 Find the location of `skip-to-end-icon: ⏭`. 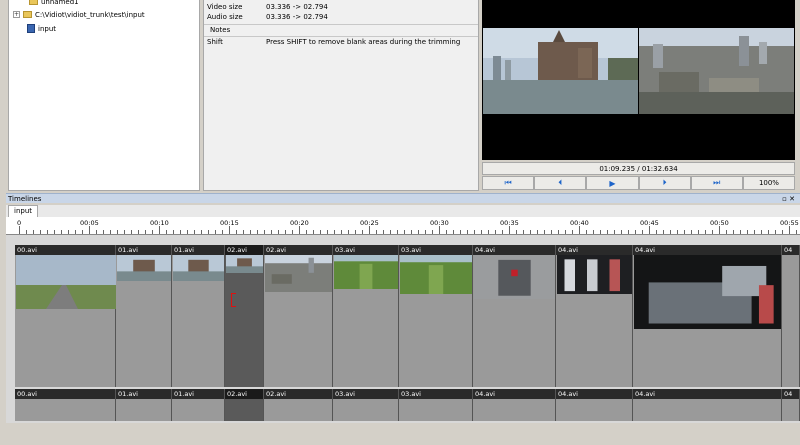

skip-to-end-icon: ⏭ is located at coordinates (716, 183).